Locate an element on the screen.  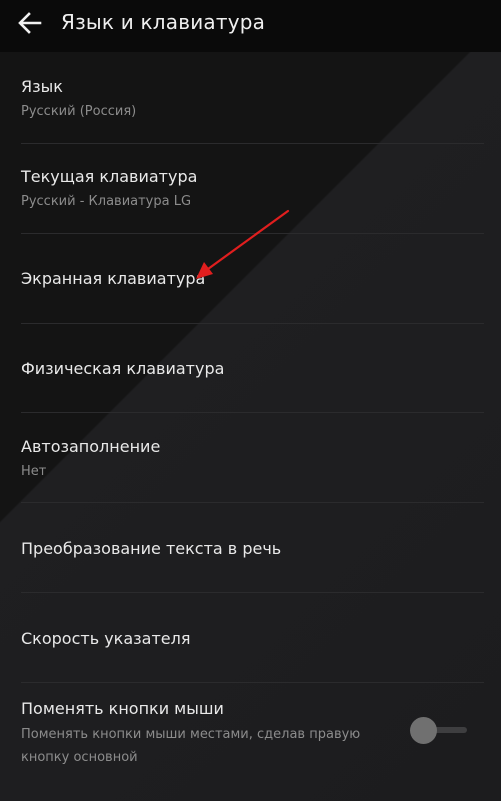
setting-subtitle: Нет is located at coordinates (34, 471).